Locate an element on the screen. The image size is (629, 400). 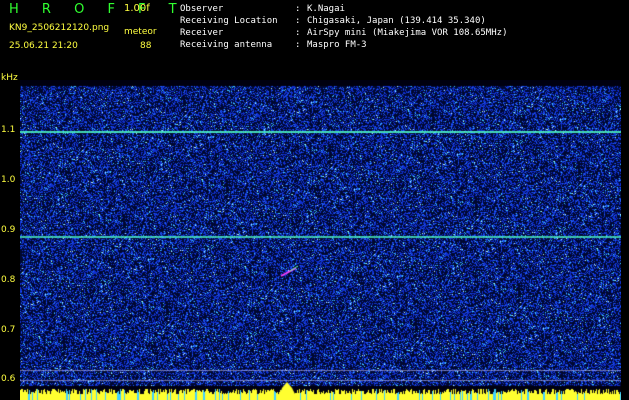
app-title: H R O F F T is located at coordinates (98, 9).